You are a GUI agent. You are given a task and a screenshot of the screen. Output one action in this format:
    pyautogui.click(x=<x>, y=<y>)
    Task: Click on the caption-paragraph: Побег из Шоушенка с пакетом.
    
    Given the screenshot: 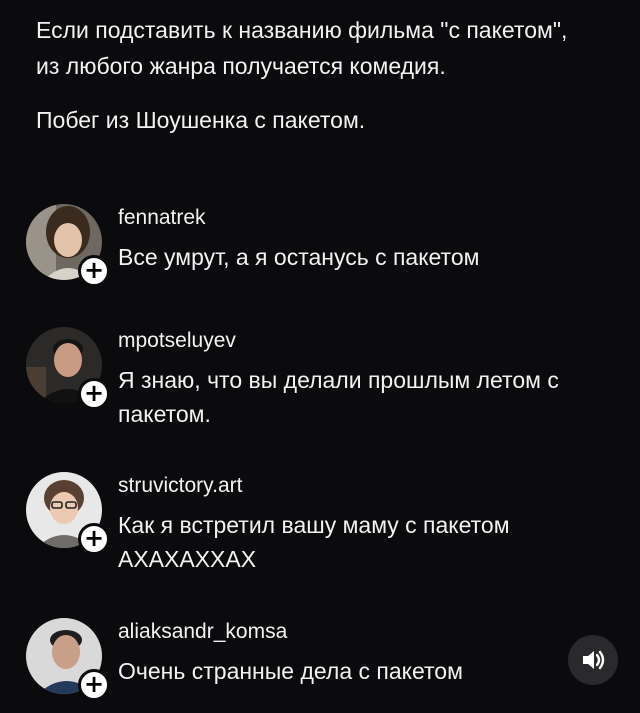 What is the action you would take?
    pyautogui.click(x=201, y=120)
    